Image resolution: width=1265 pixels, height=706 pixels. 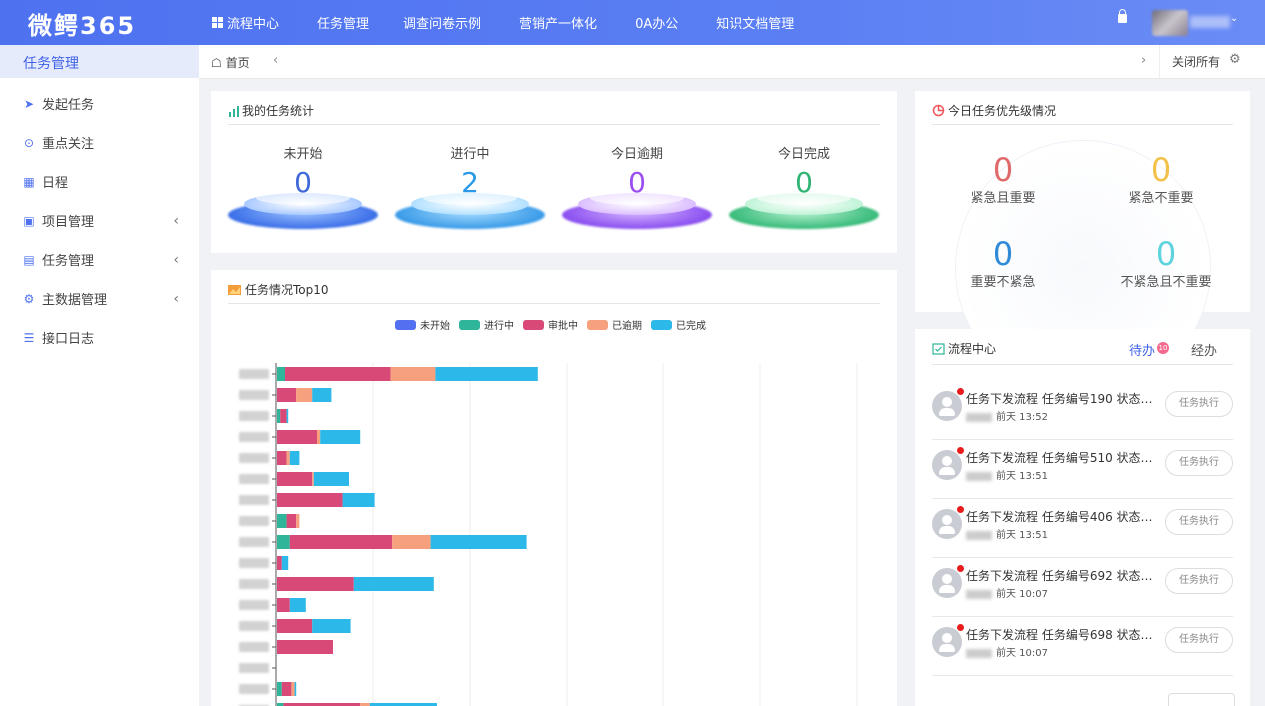 What do you see at coordinates (1170, 23) in the screenshot?
I see `user-avatar` at bounding box center [1170, 23].